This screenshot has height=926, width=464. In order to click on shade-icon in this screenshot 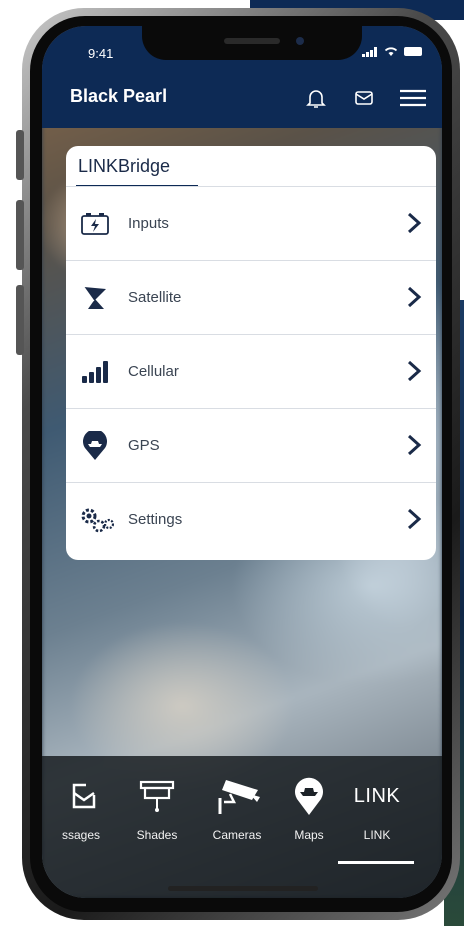, I will do `click(157, 796)`.